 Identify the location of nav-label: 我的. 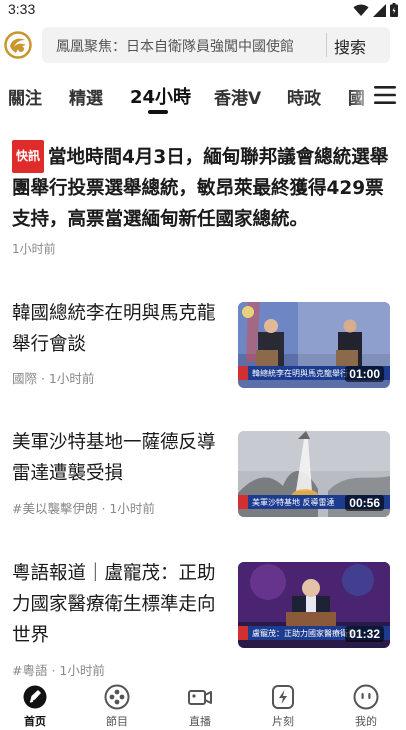
(366, 721).